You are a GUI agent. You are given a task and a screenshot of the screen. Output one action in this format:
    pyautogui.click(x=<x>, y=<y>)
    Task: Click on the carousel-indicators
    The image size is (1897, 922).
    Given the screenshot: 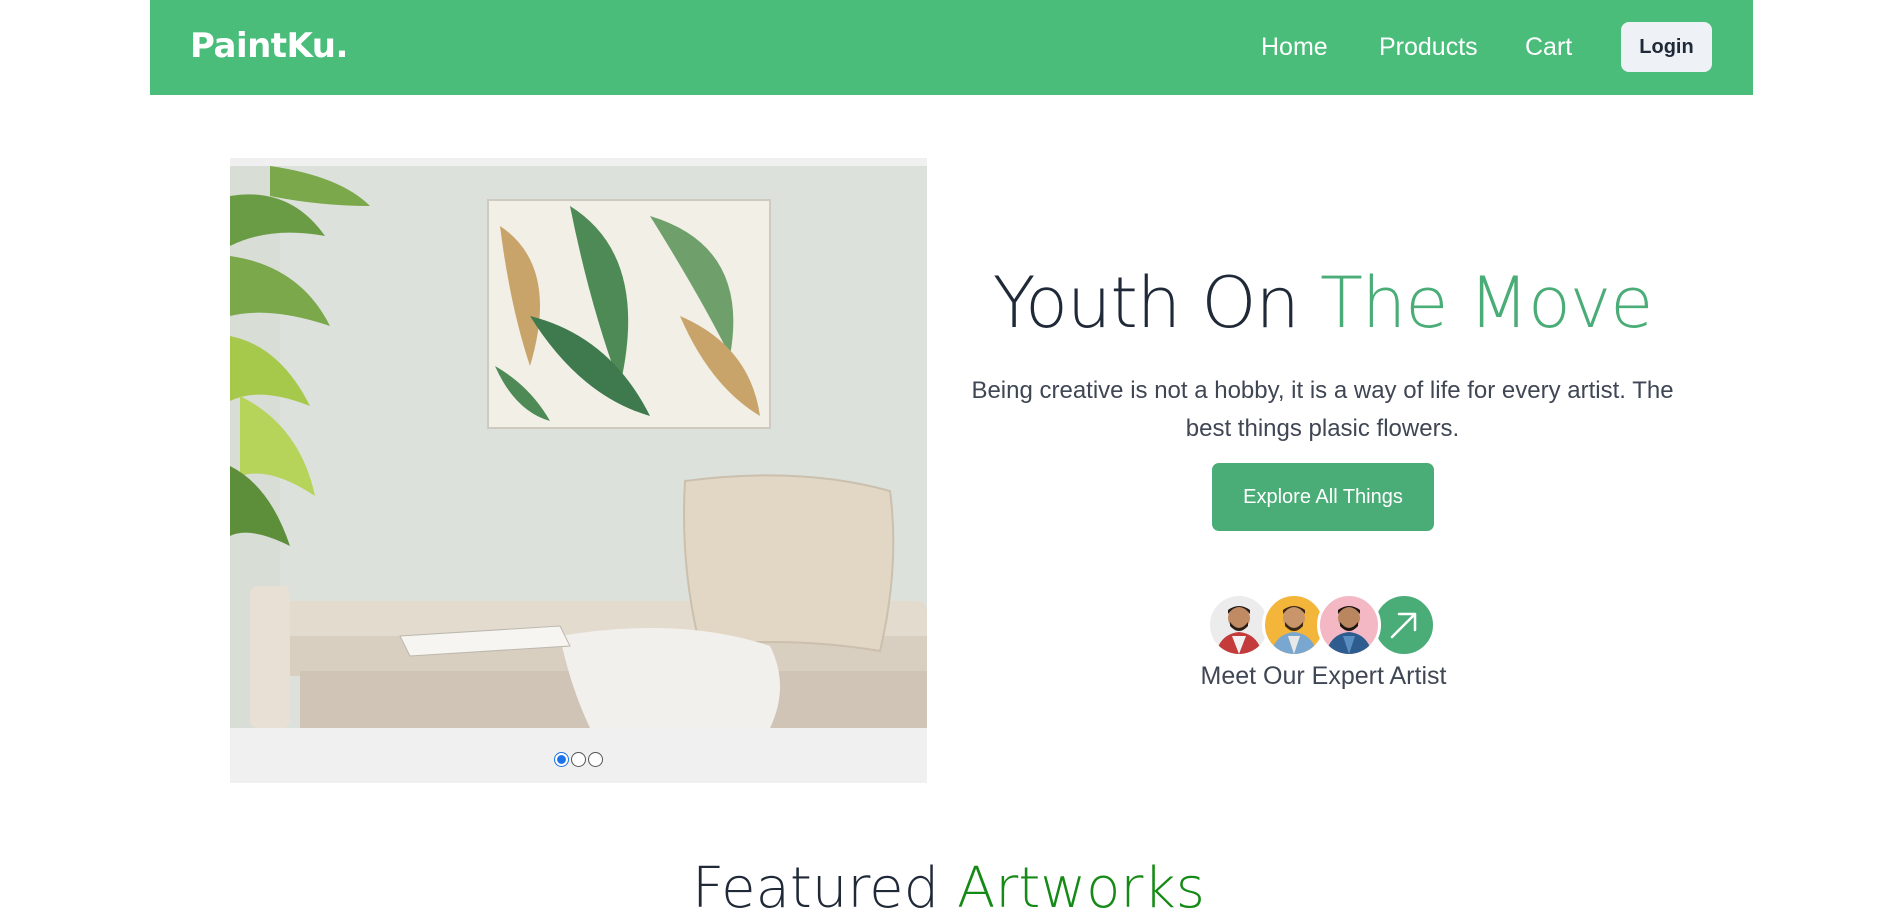 What is the action you would take?
    pyautogui.click(x=578, y=759)
    